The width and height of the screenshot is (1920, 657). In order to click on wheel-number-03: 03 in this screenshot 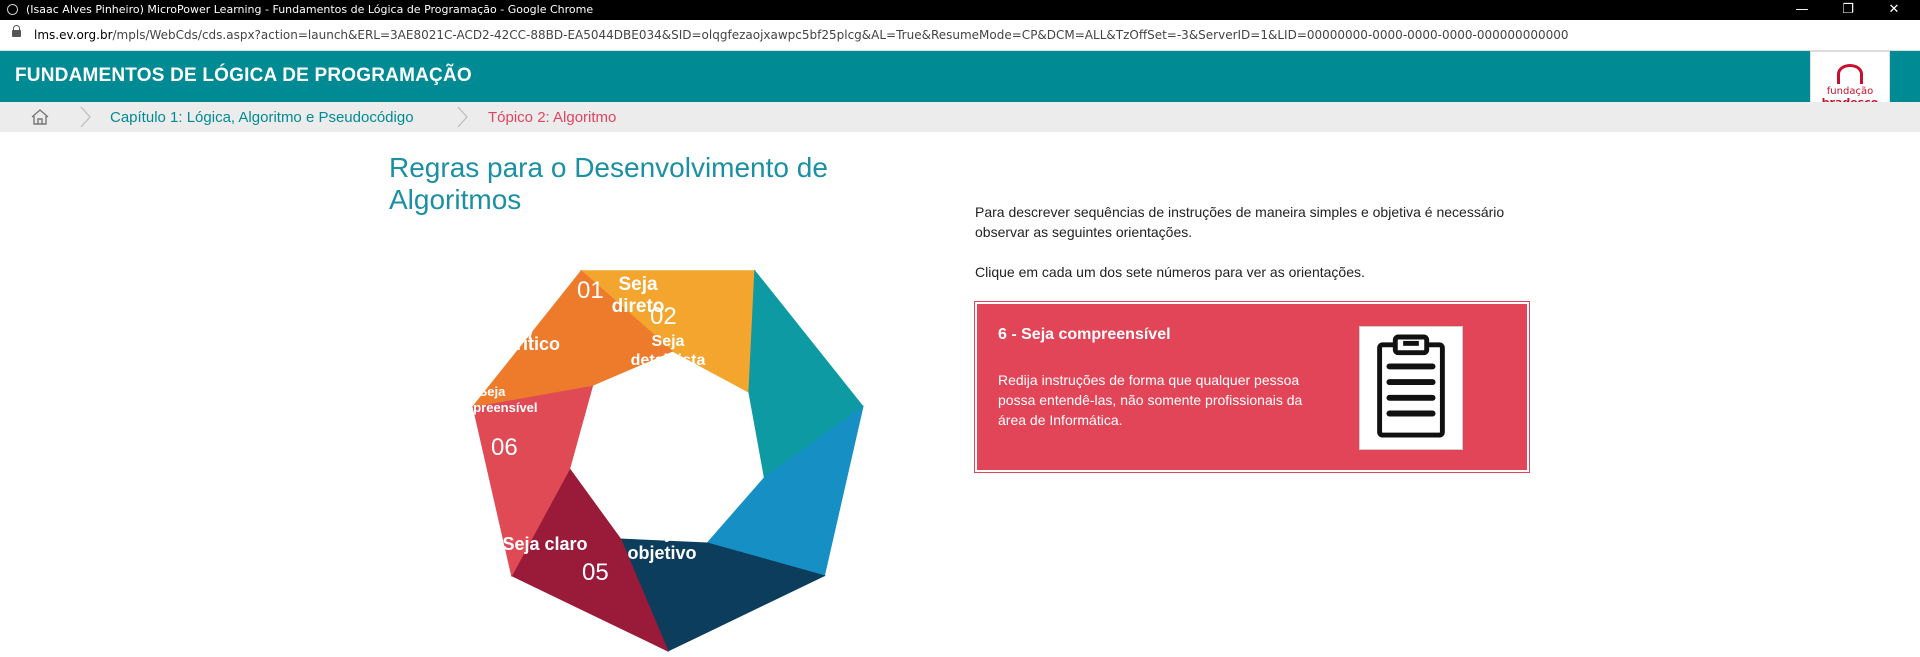, I will do `click(721, 418)`.